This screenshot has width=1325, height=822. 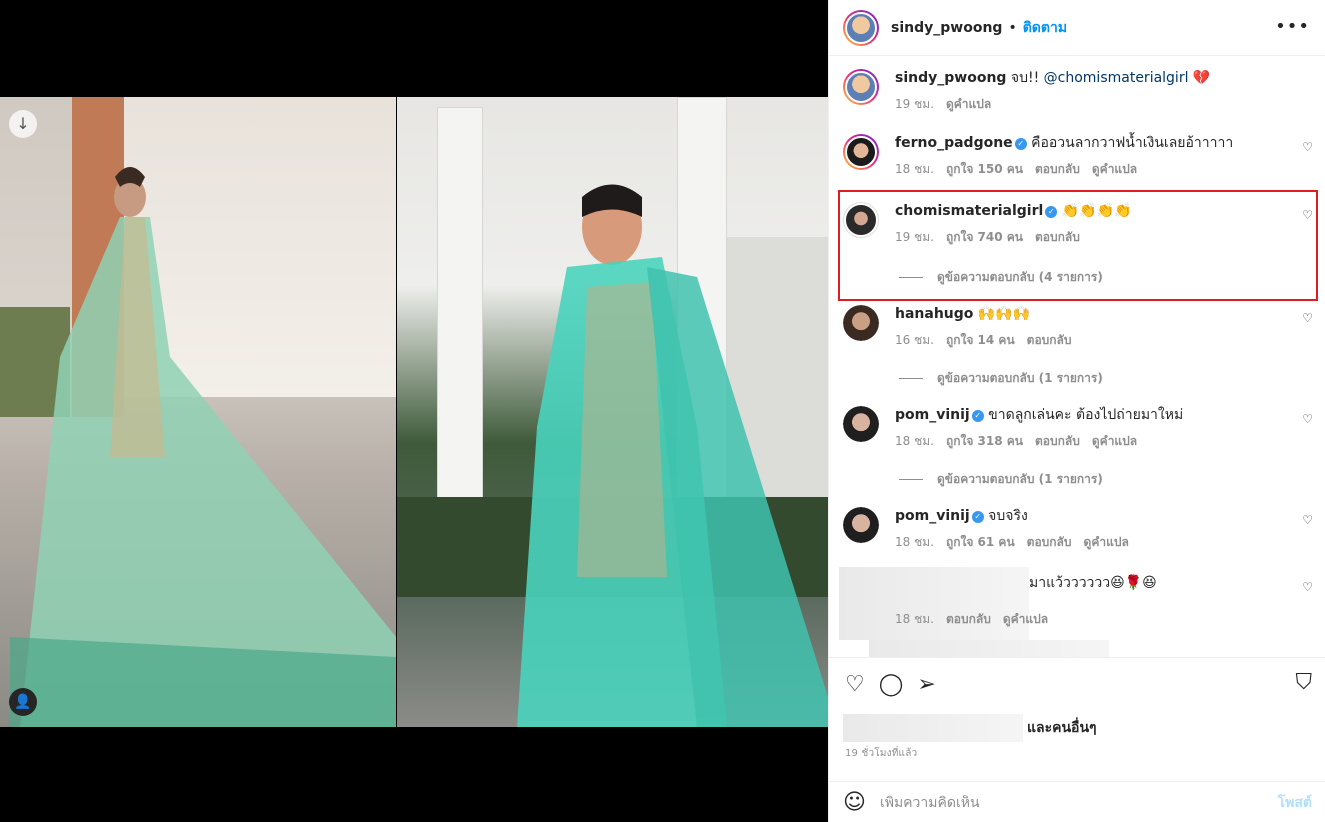 I want to click on heart-icon: ♡, so click(x=855, y=684).